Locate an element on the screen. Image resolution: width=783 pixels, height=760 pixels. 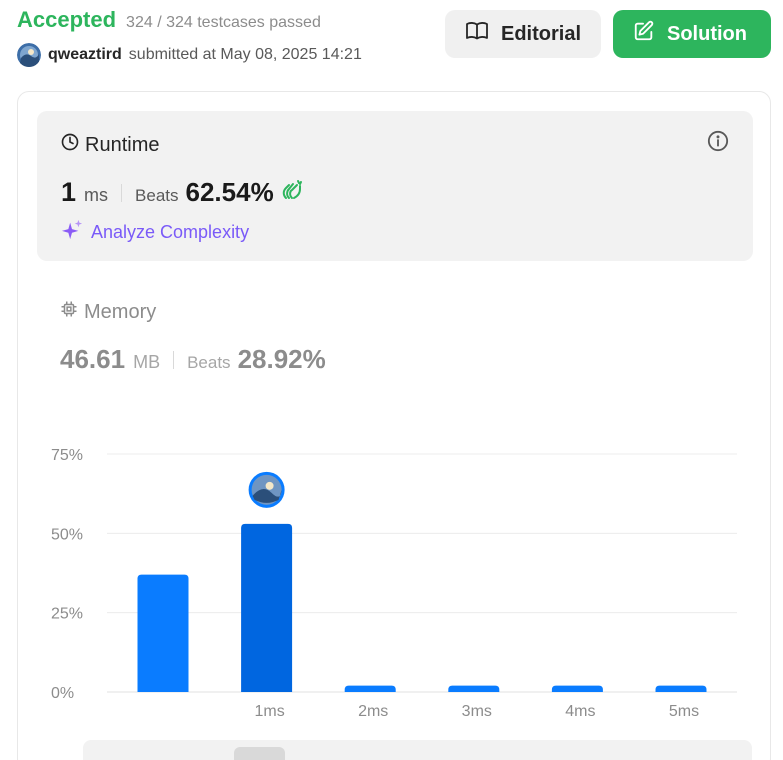
x-tick-label: 2ms is located at coordinates (373, 711).